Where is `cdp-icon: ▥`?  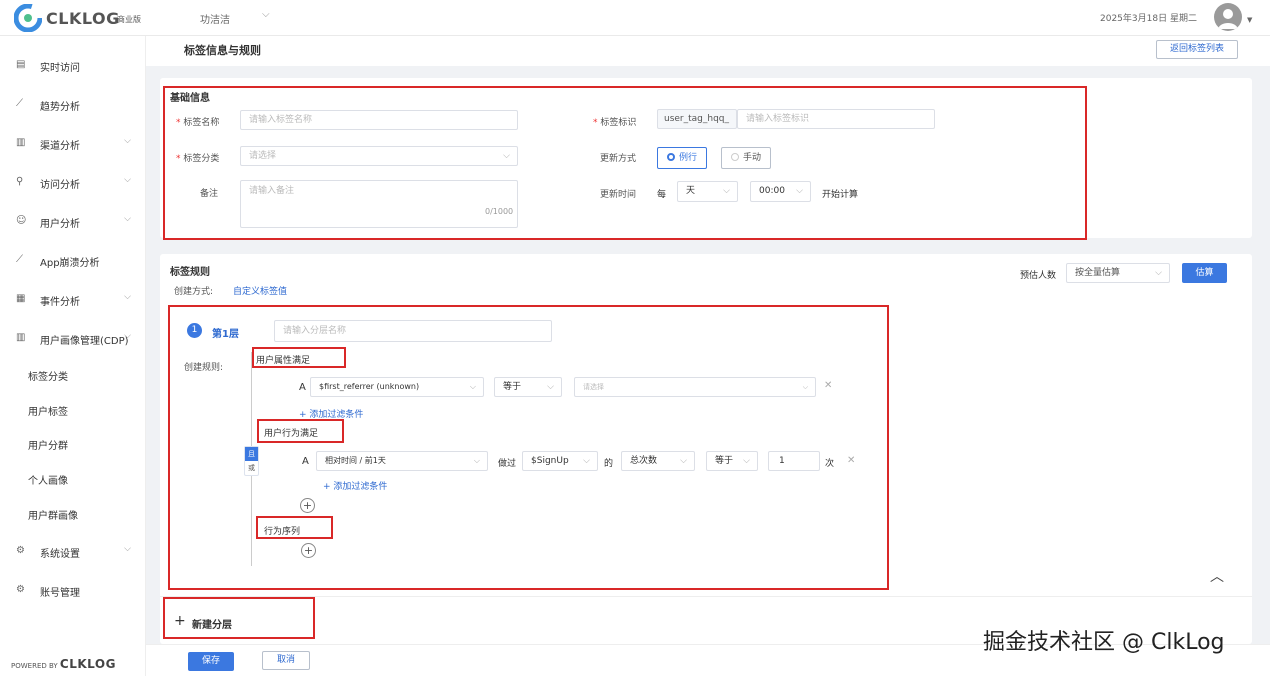 cdp-icon: ▥ is located at coordinates (21, 337).